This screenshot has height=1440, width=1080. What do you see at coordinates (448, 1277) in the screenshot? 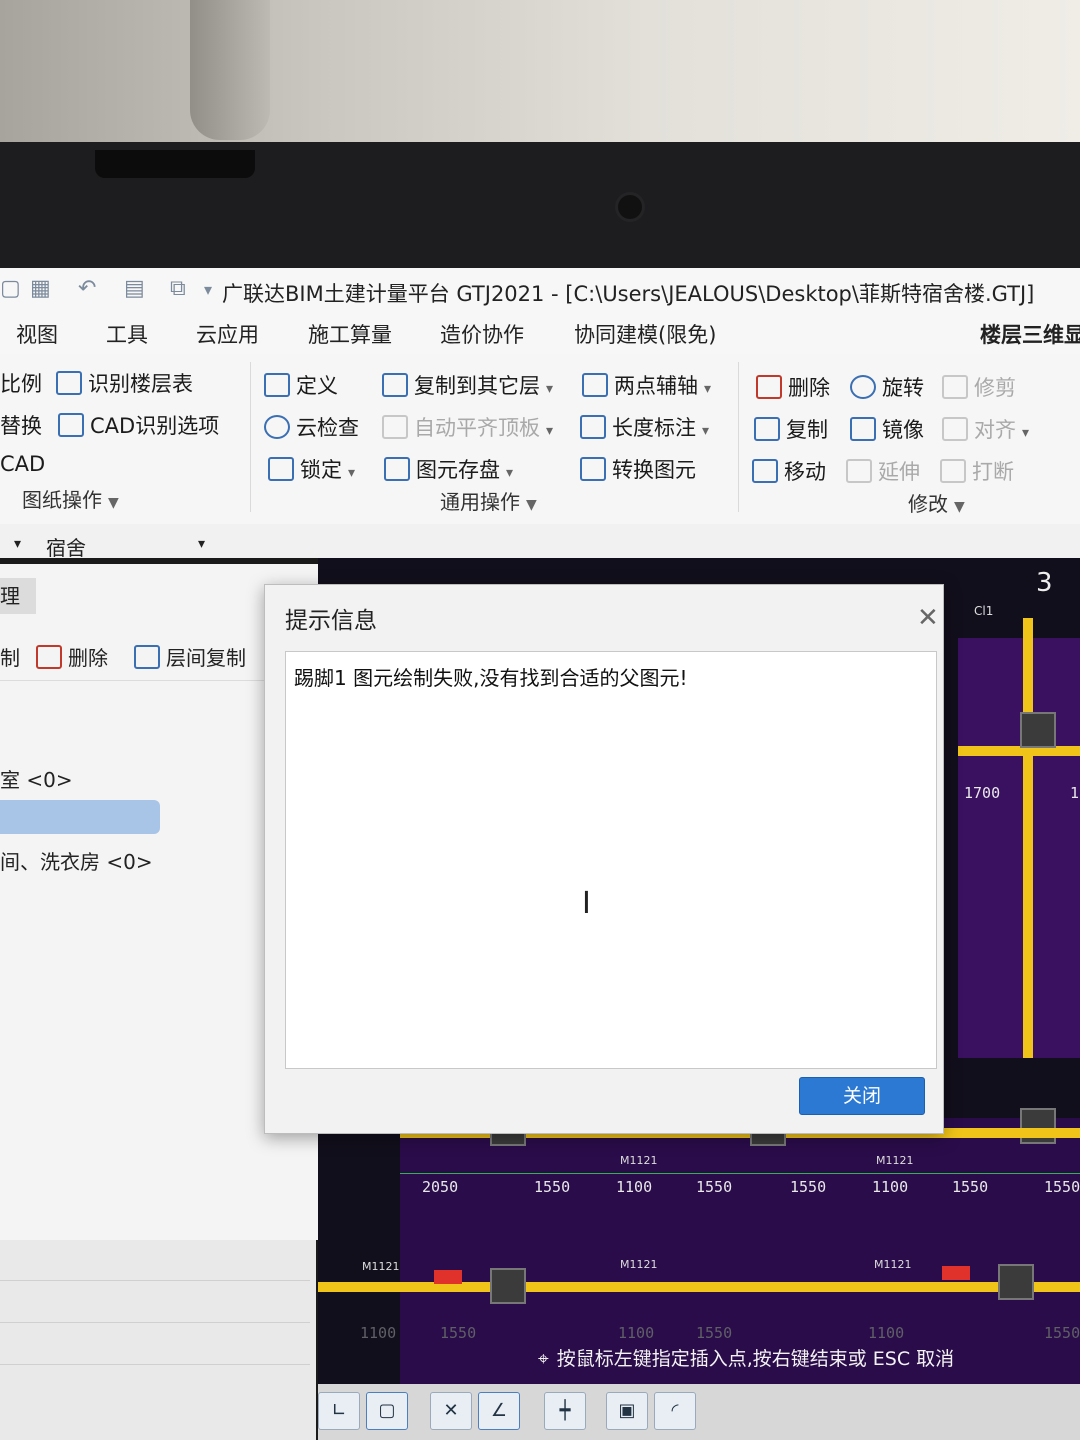
I see `marker` at bounding box center [448, 1277].